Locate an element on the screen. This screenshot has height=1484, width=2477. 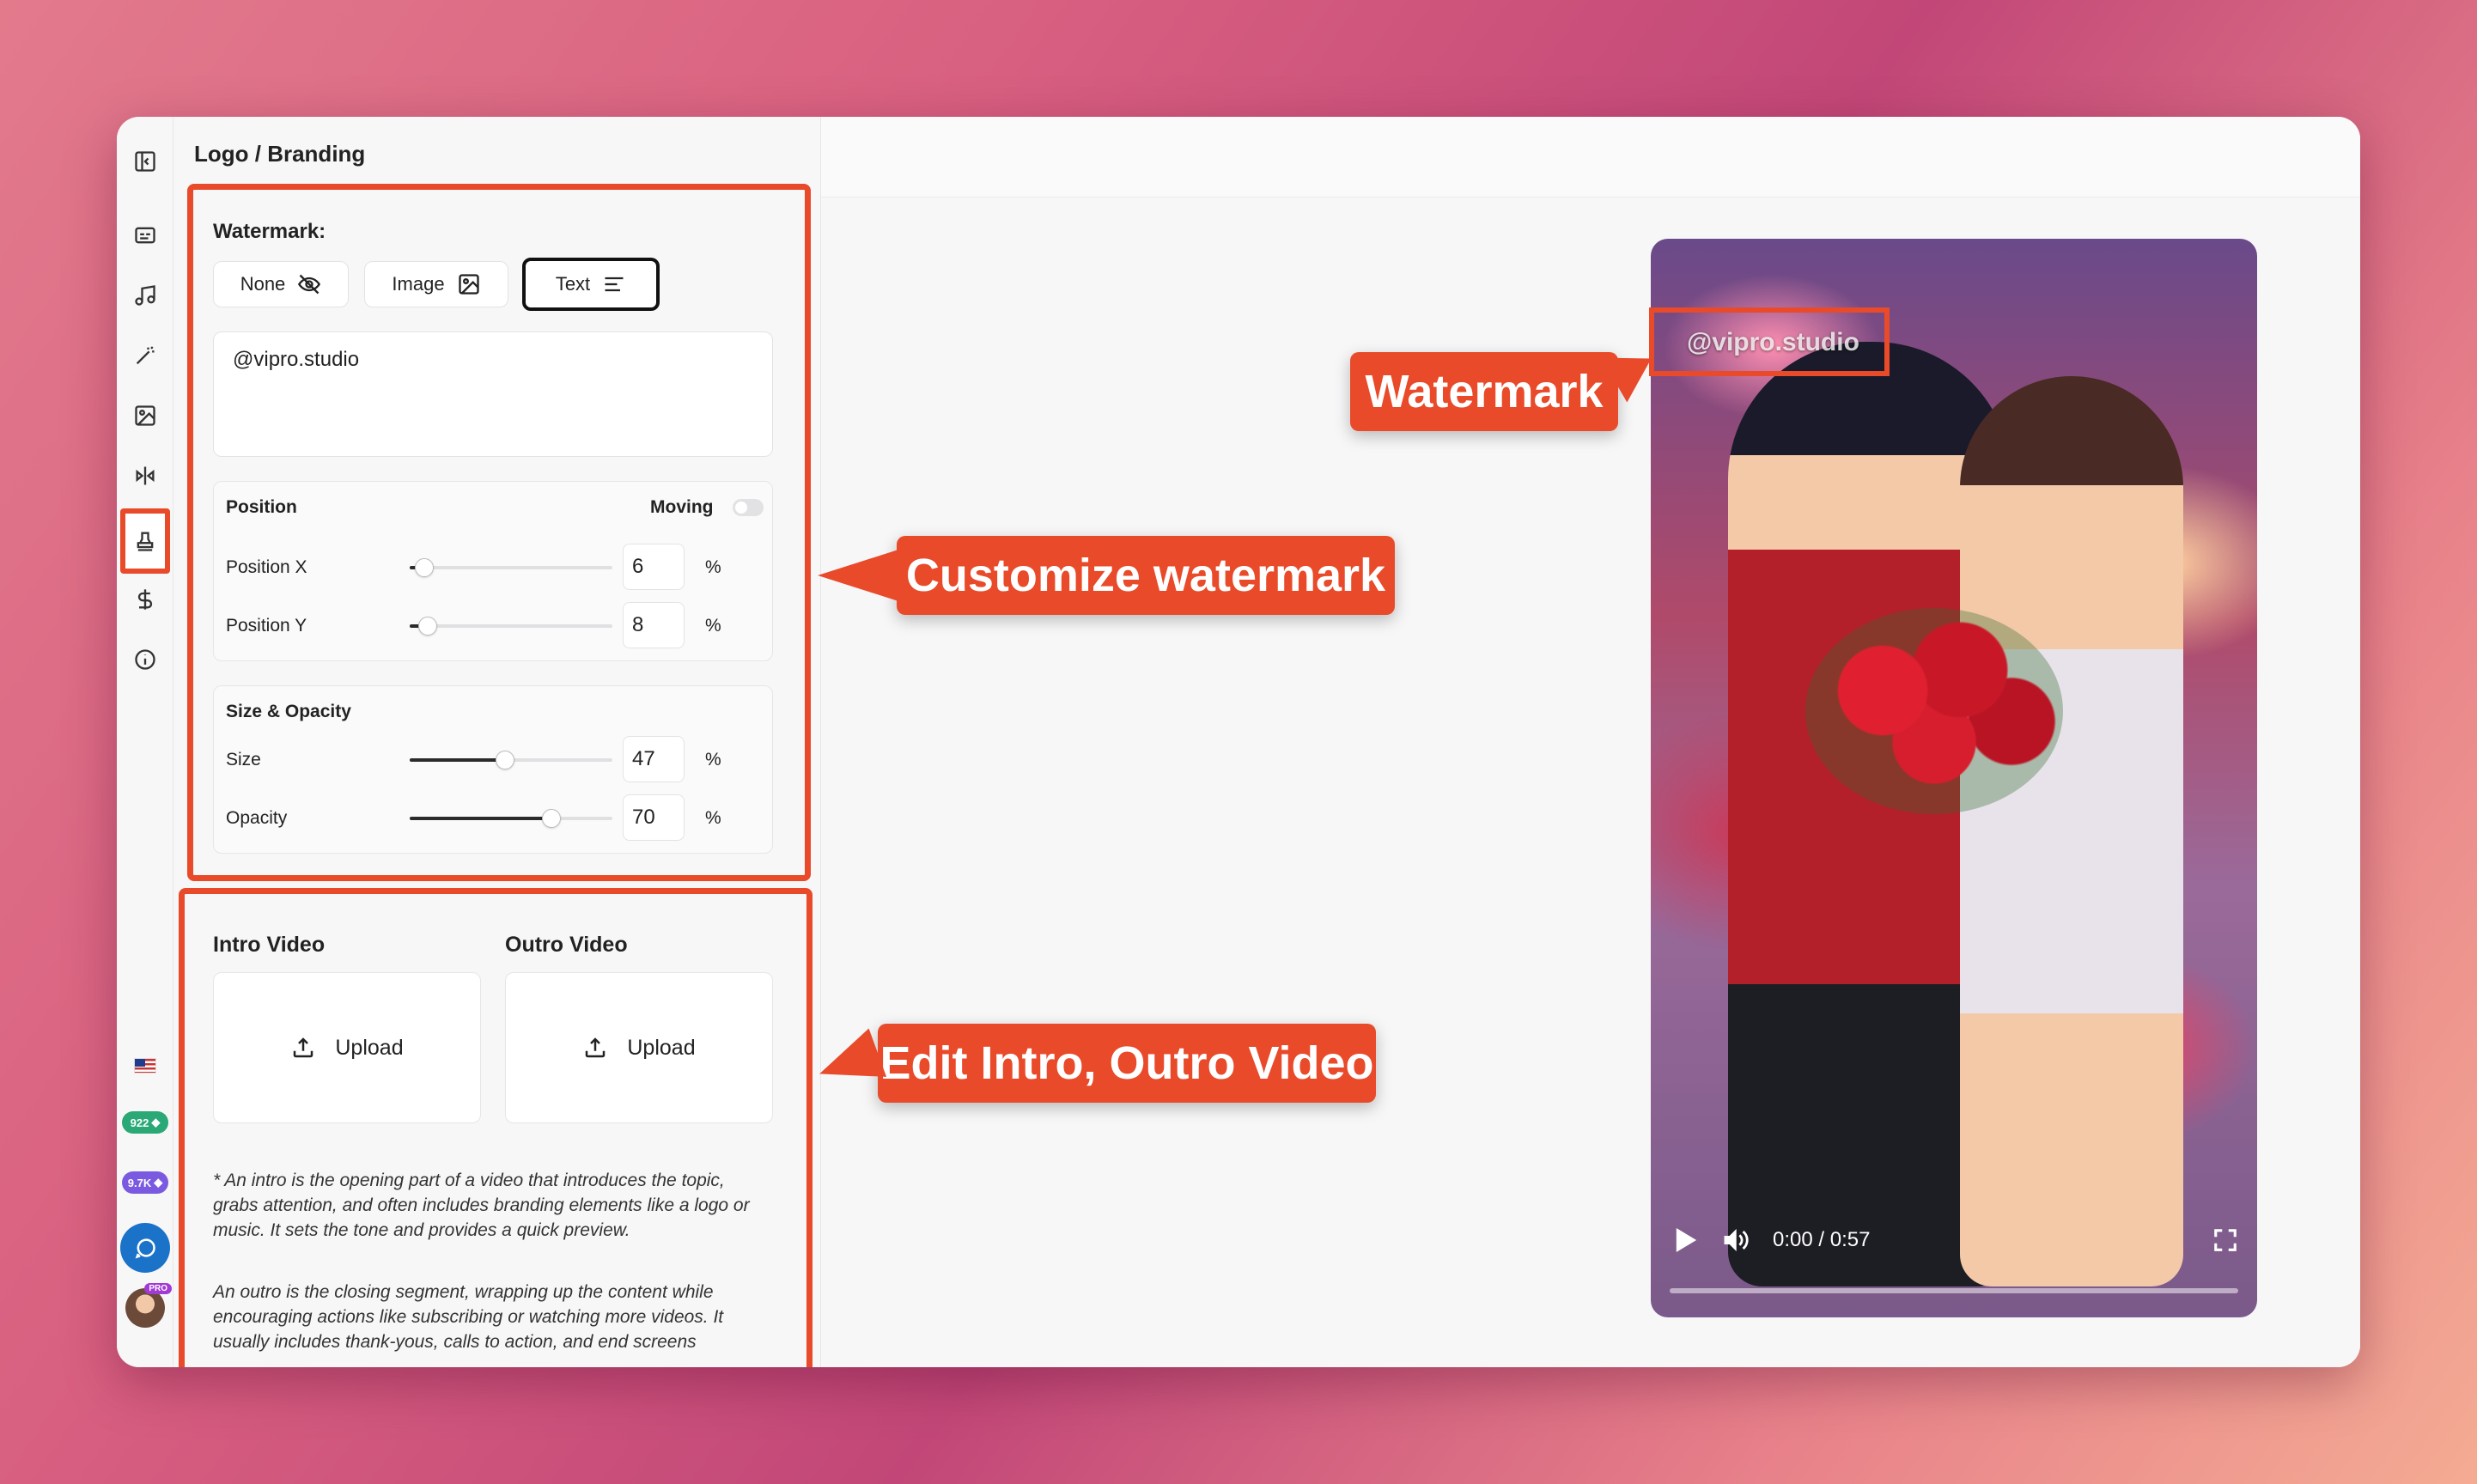
play-icon is located at coordinates (1684, 1241).